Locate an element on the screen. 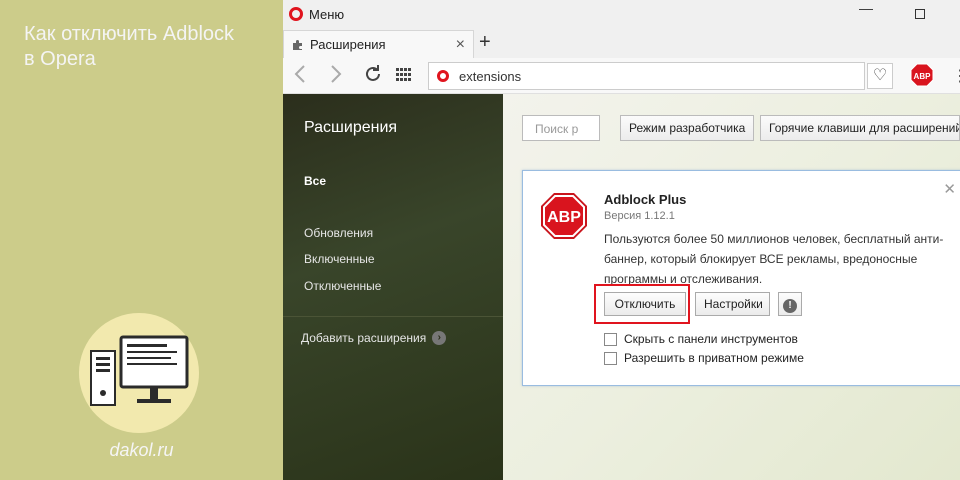  tab-close-button: × is located at coordinates (460, 45).